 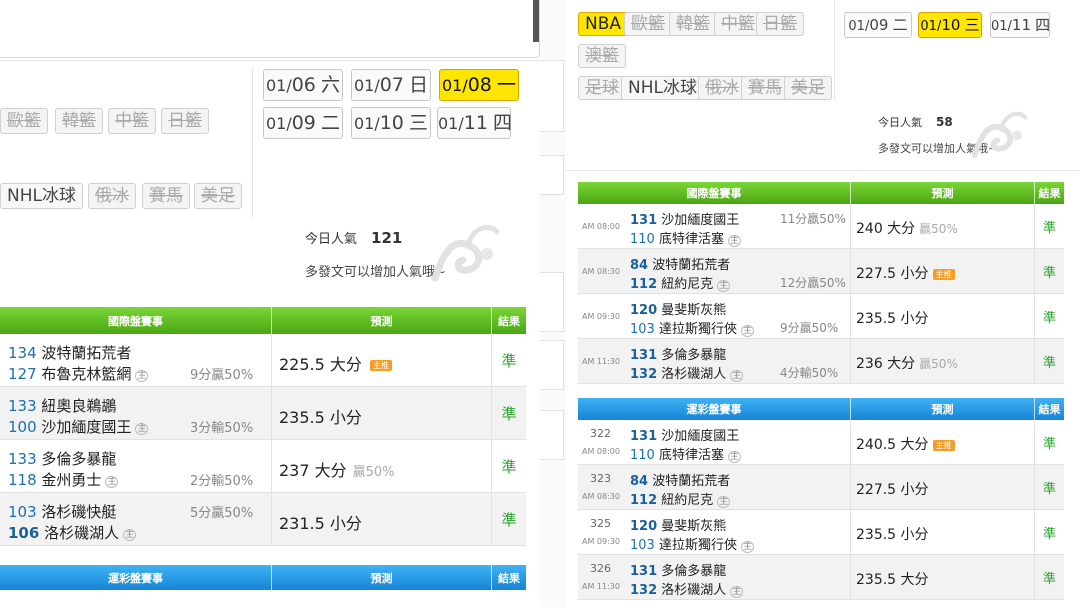 I want to click on date-button: 01/10 三, so click(x=391, y=123).